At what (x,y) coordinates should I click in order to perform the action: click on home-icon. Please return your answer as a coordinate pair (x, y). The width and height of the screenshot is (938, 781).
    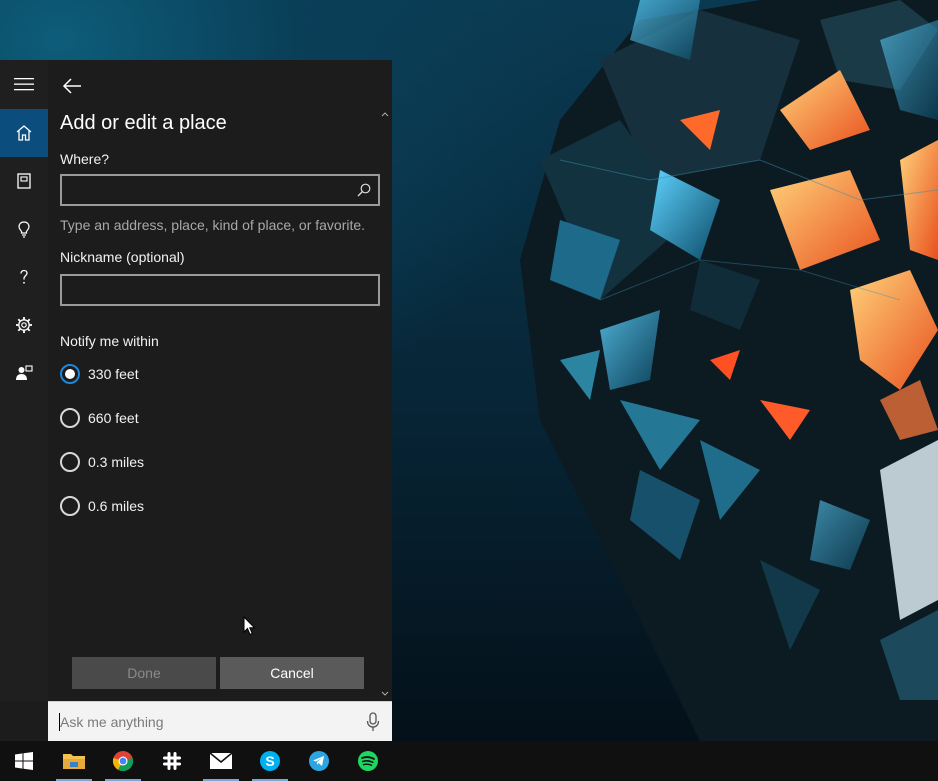
    Looking at the image, I should click on (24, 133).